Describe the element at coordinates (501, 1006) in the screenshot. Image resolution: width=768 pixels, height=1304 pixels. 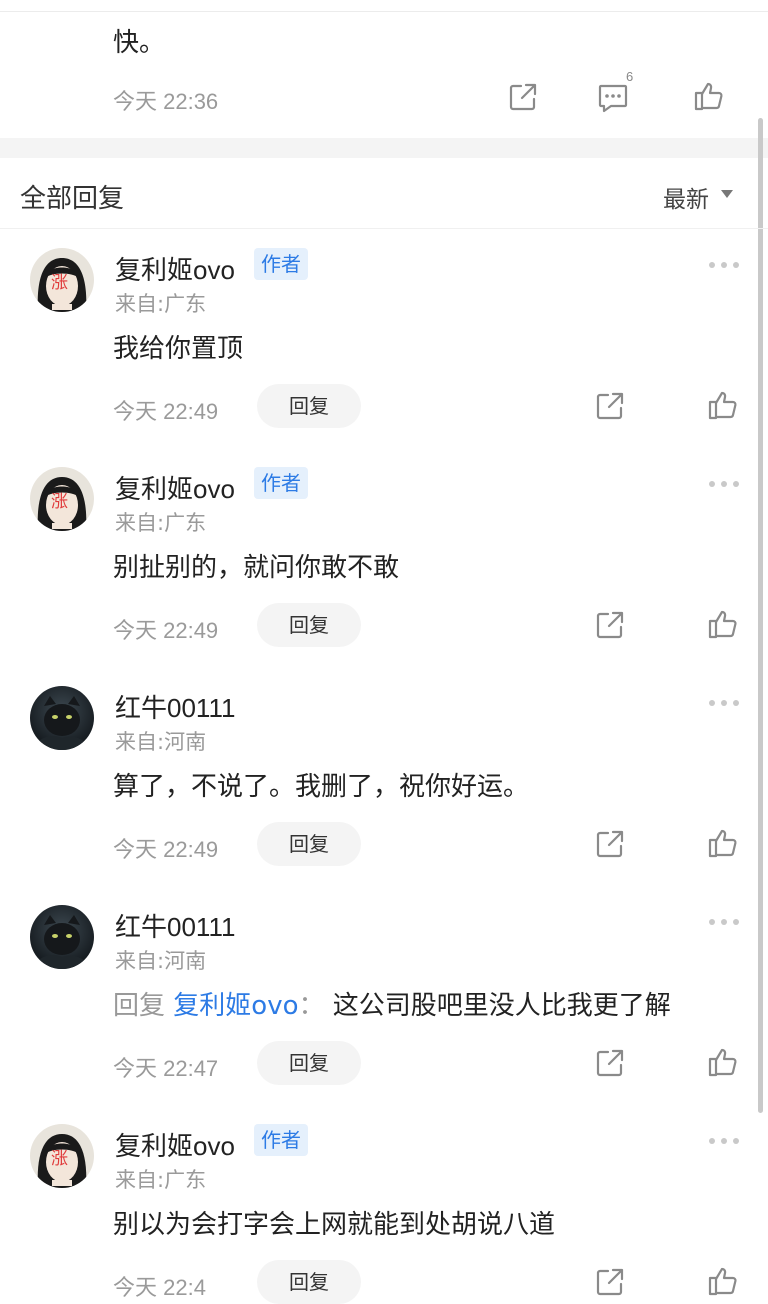
I see `reply-text: 这公司股吧里没人比我更了解` at that location.